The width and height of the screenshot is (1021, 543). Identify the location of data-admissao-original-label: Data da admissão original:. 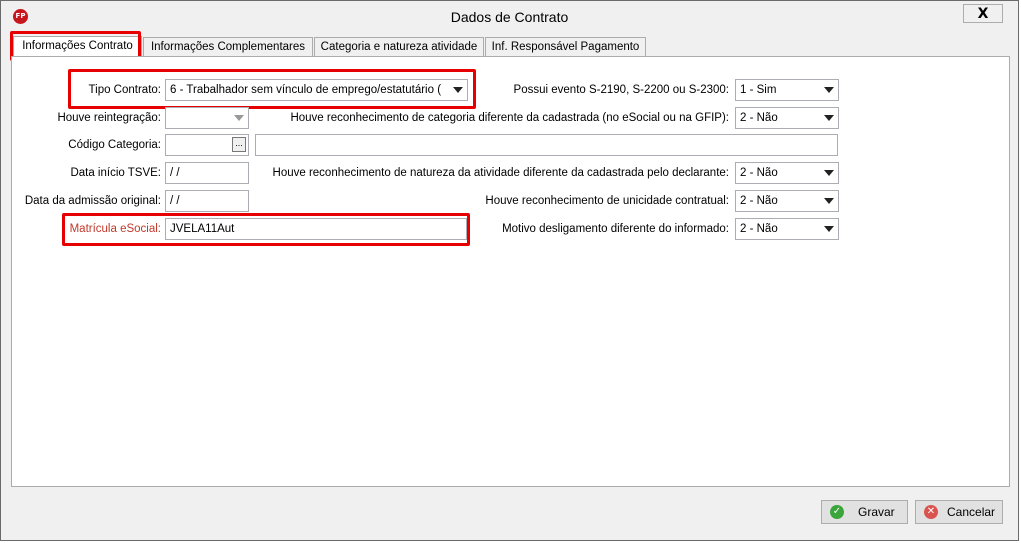
(92, 201).